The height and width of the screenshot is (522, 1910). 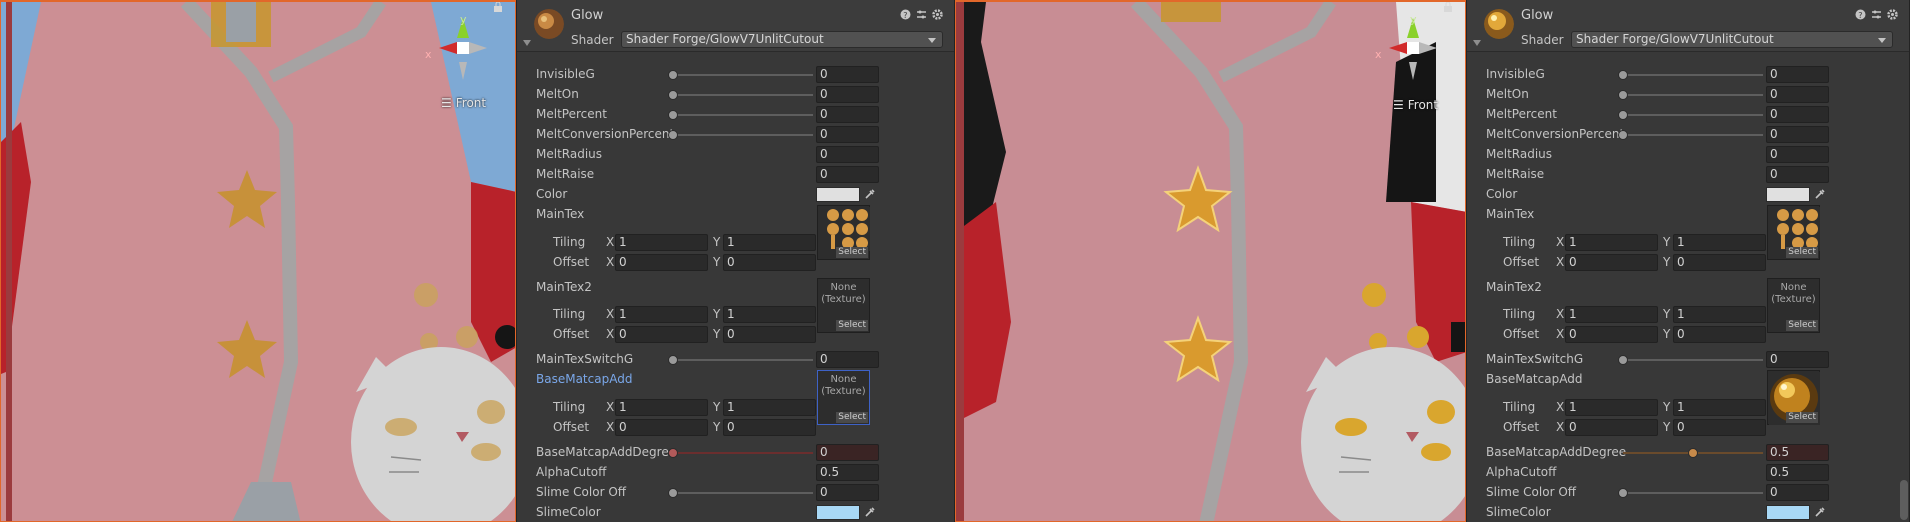 I want to click on slider-basematcapadddegree, so click(x=743, y=453).